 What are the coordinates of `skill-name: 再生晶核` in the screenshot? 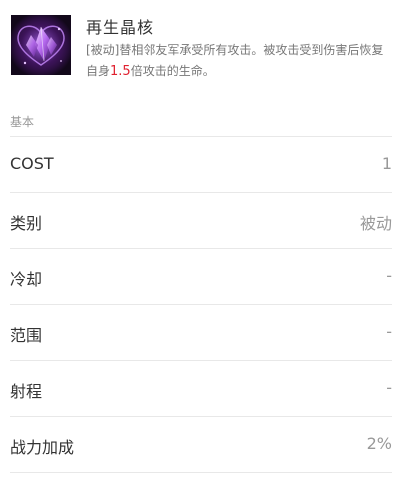 It's located at (120, 27).